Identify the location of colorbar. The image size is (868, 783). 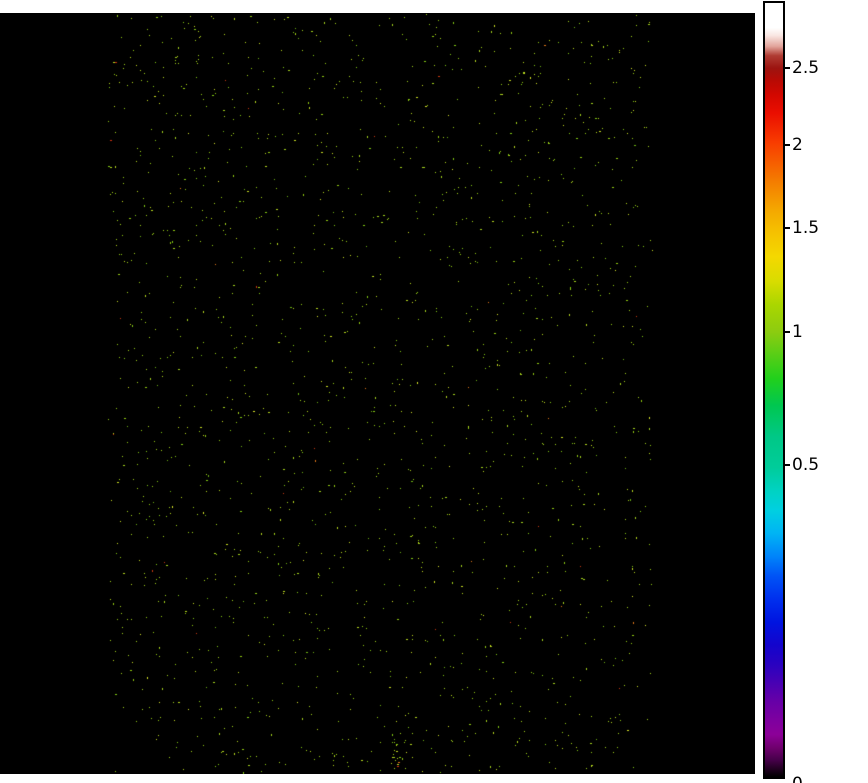
(774, 390).